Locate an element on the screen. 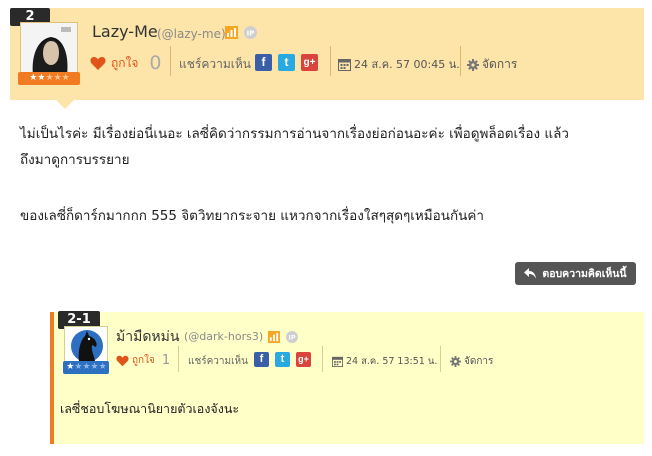 This screenshot has width=652, height=456. reply-button-label: ตอบความคิดเห็นนี้ is located at coordinates (584, 274).